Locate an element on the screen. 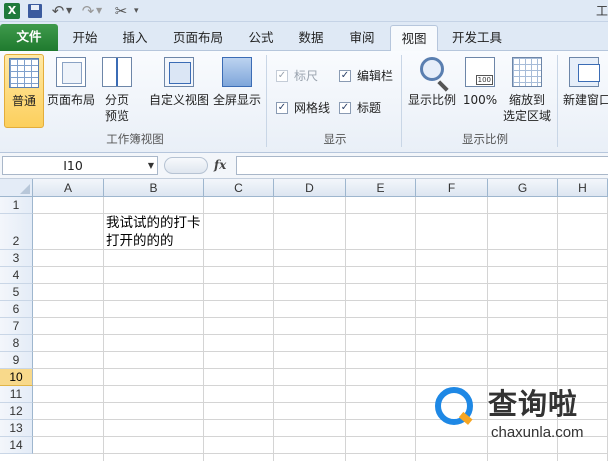 The height and width of the screenshot is (461, 608). row-header-10: 10 is located at coordinates (16, 377).